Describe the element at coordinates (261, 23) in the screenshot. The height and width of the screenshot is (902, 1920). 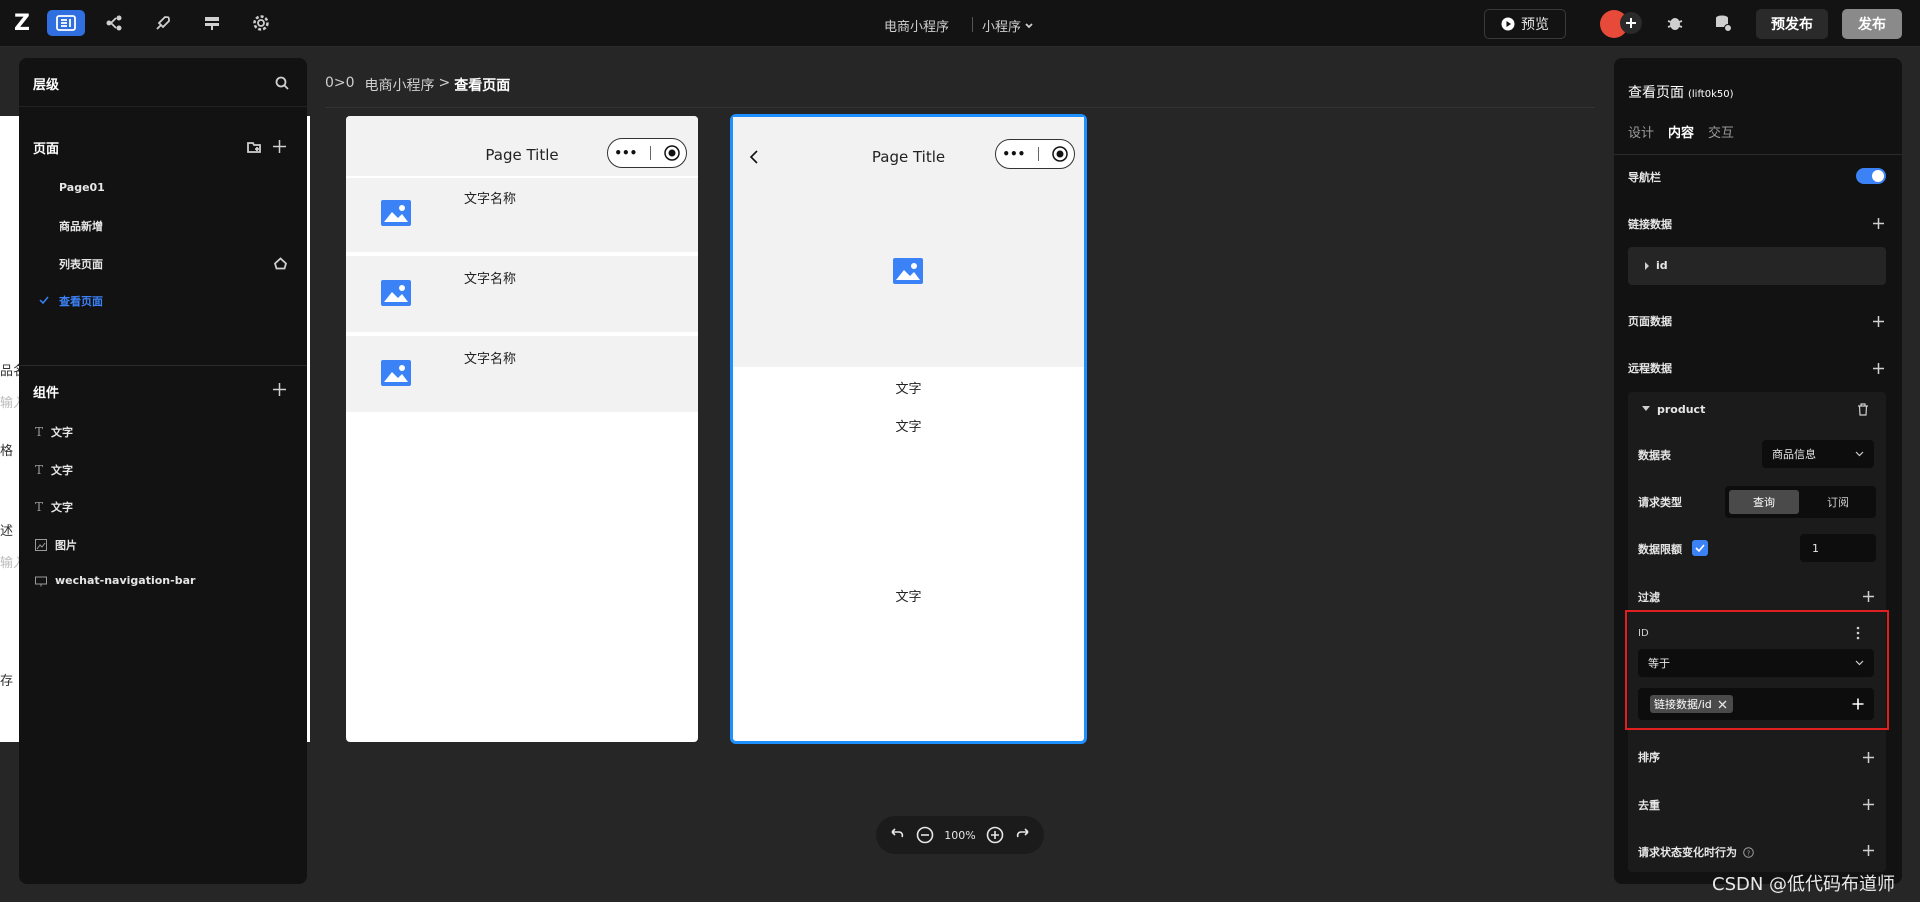
I see `gear-icon` at that location.